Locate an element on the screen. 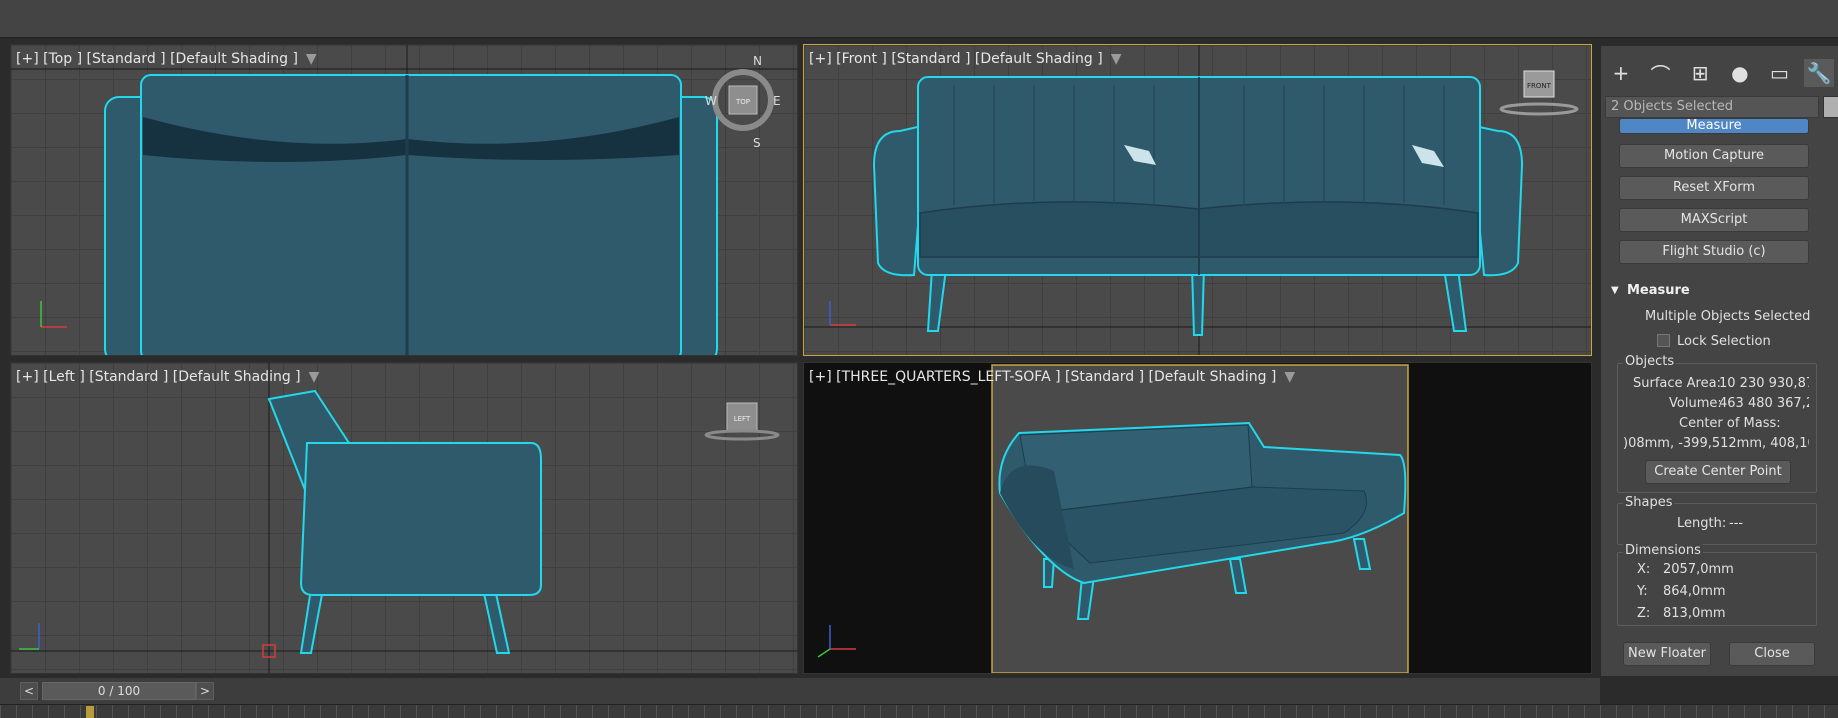 The height and width of the screenshot is (718, 1838). dimension-y-value: 864,0mm is located at coordinates (1694, 591).